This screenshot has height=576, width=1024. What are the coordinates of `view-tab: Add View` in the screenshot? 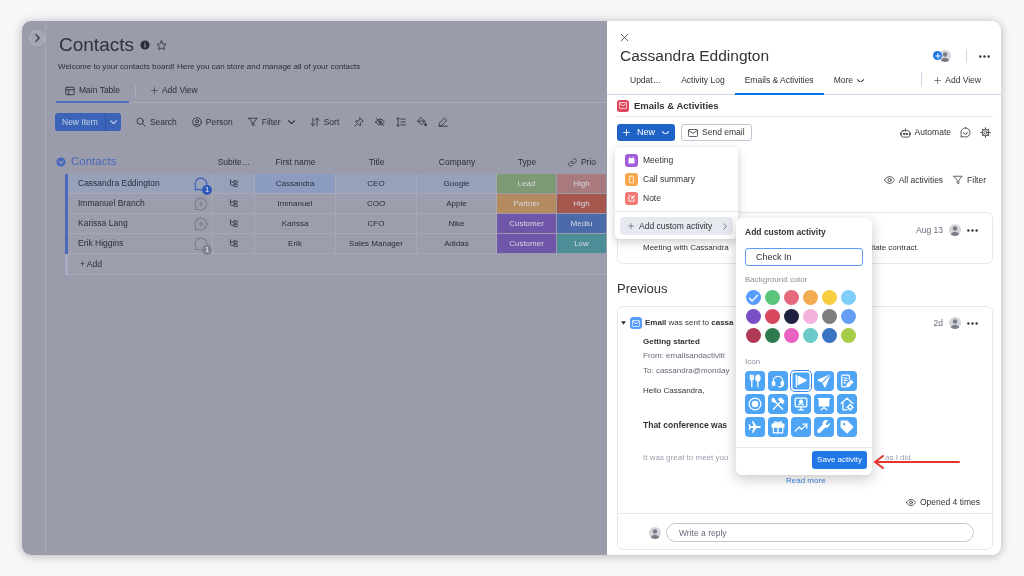 It's located at (174, 91).